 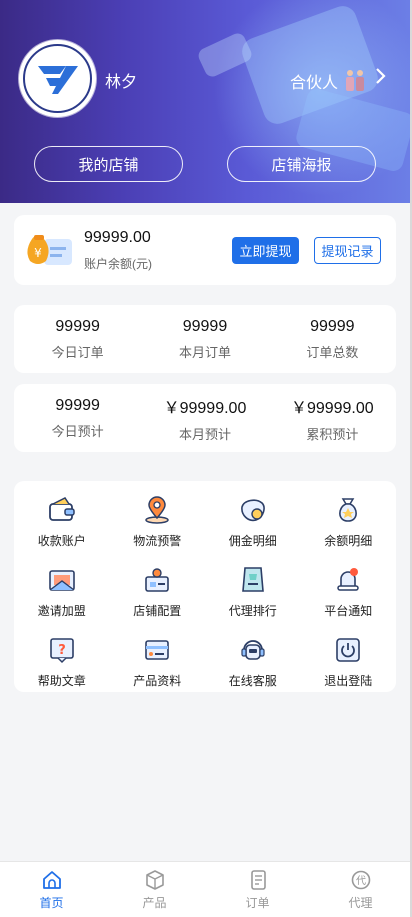 I want to click on stat-label: 累积预计, so click(x=332, y=434).